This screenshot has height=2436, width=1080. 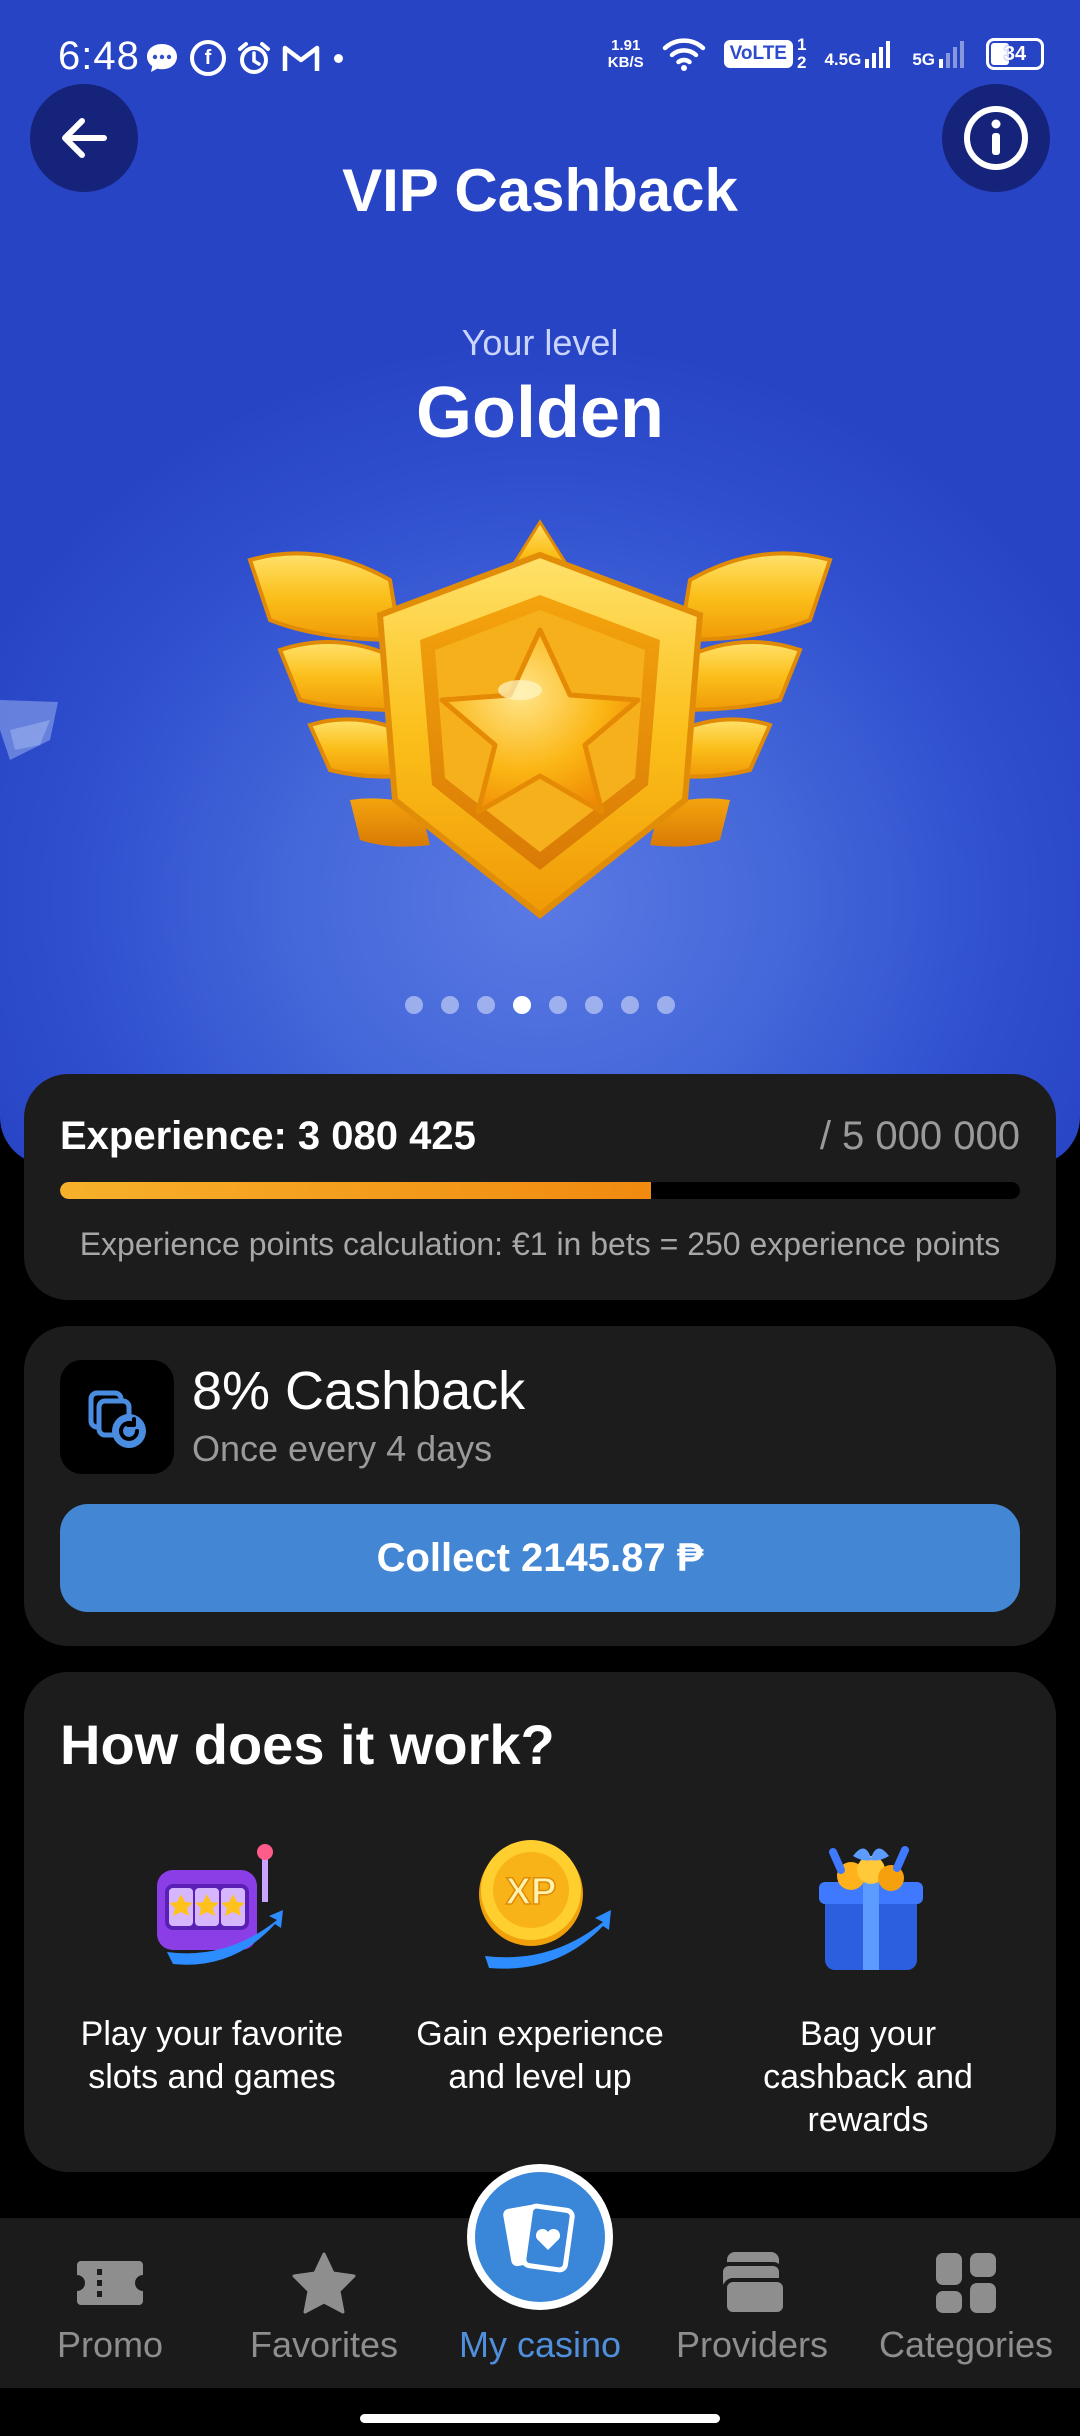 I want to click on cards-return-icon, so click(x=117, y=1419).